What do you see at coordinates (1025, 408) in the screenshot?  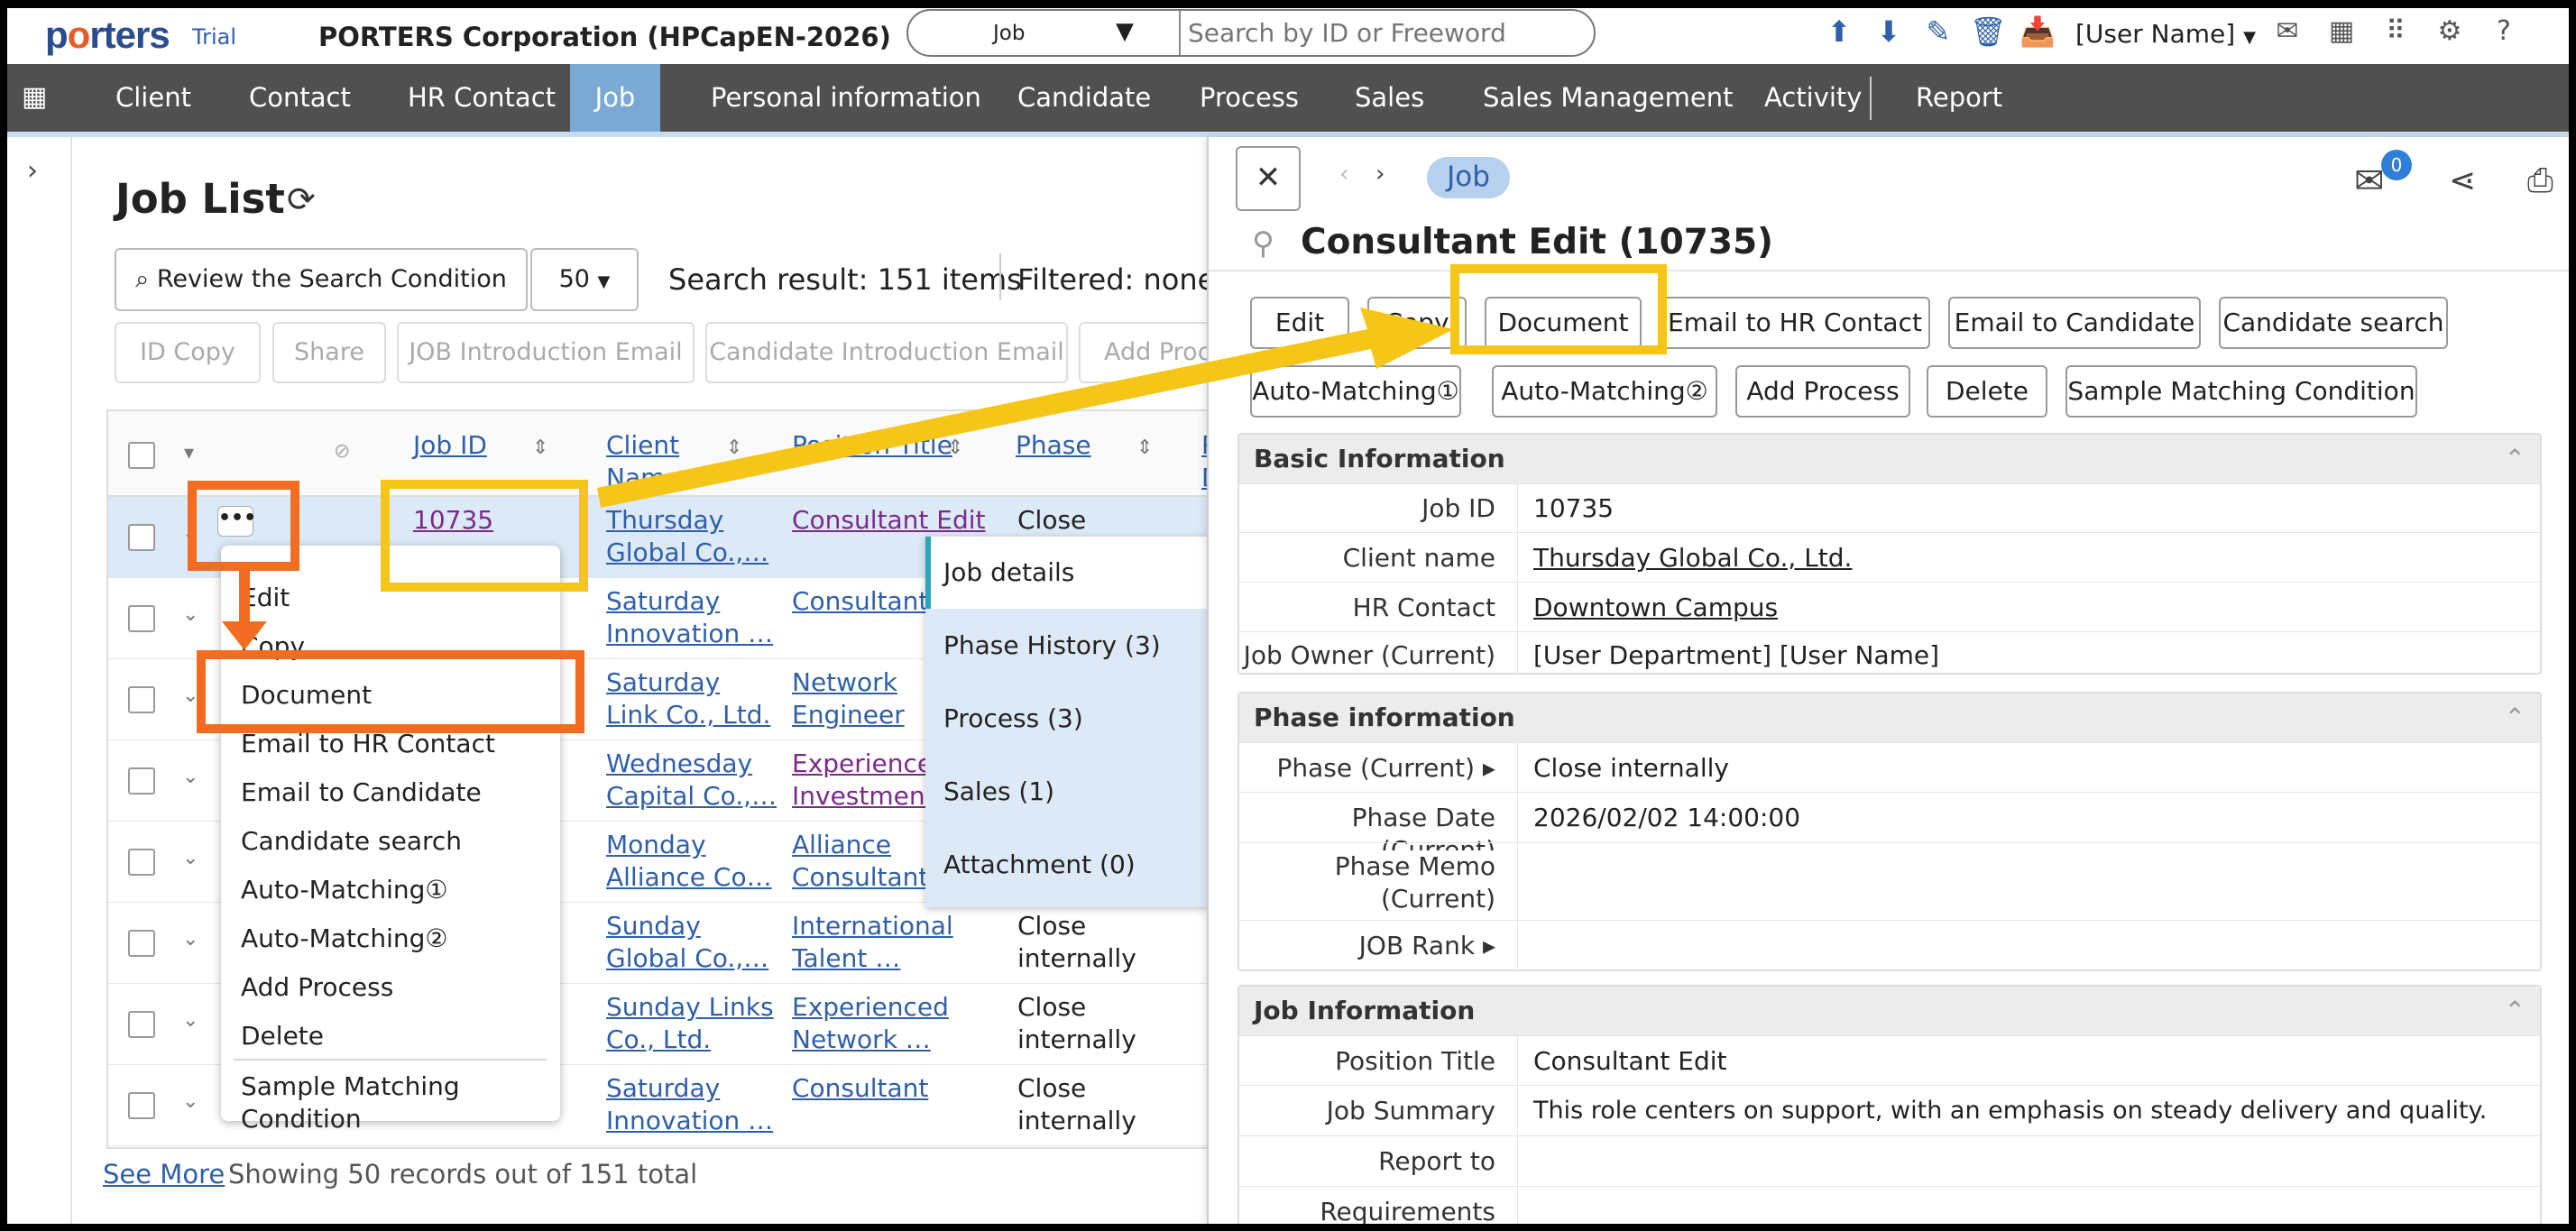 I see `yellow-arrow` at bounding box center [1025, 408].